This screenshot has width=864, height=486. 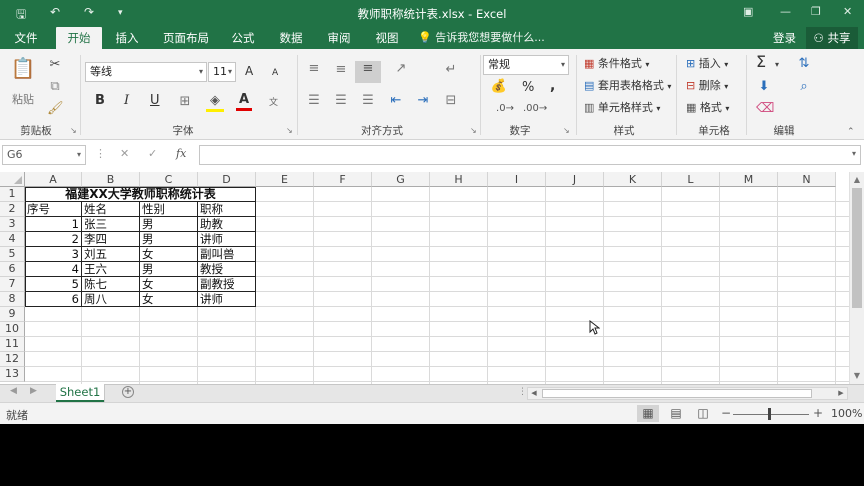 I want to click on phonetic-button: 文, so click(x=273, y=103).